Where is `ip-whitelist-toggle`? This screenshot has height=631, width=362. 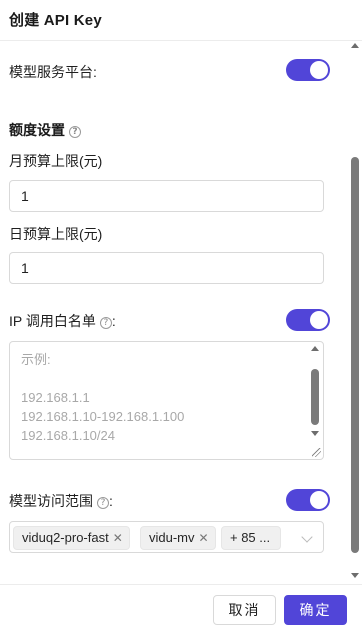
ip-whitelist-toggle is located at coordinates (308, 320).